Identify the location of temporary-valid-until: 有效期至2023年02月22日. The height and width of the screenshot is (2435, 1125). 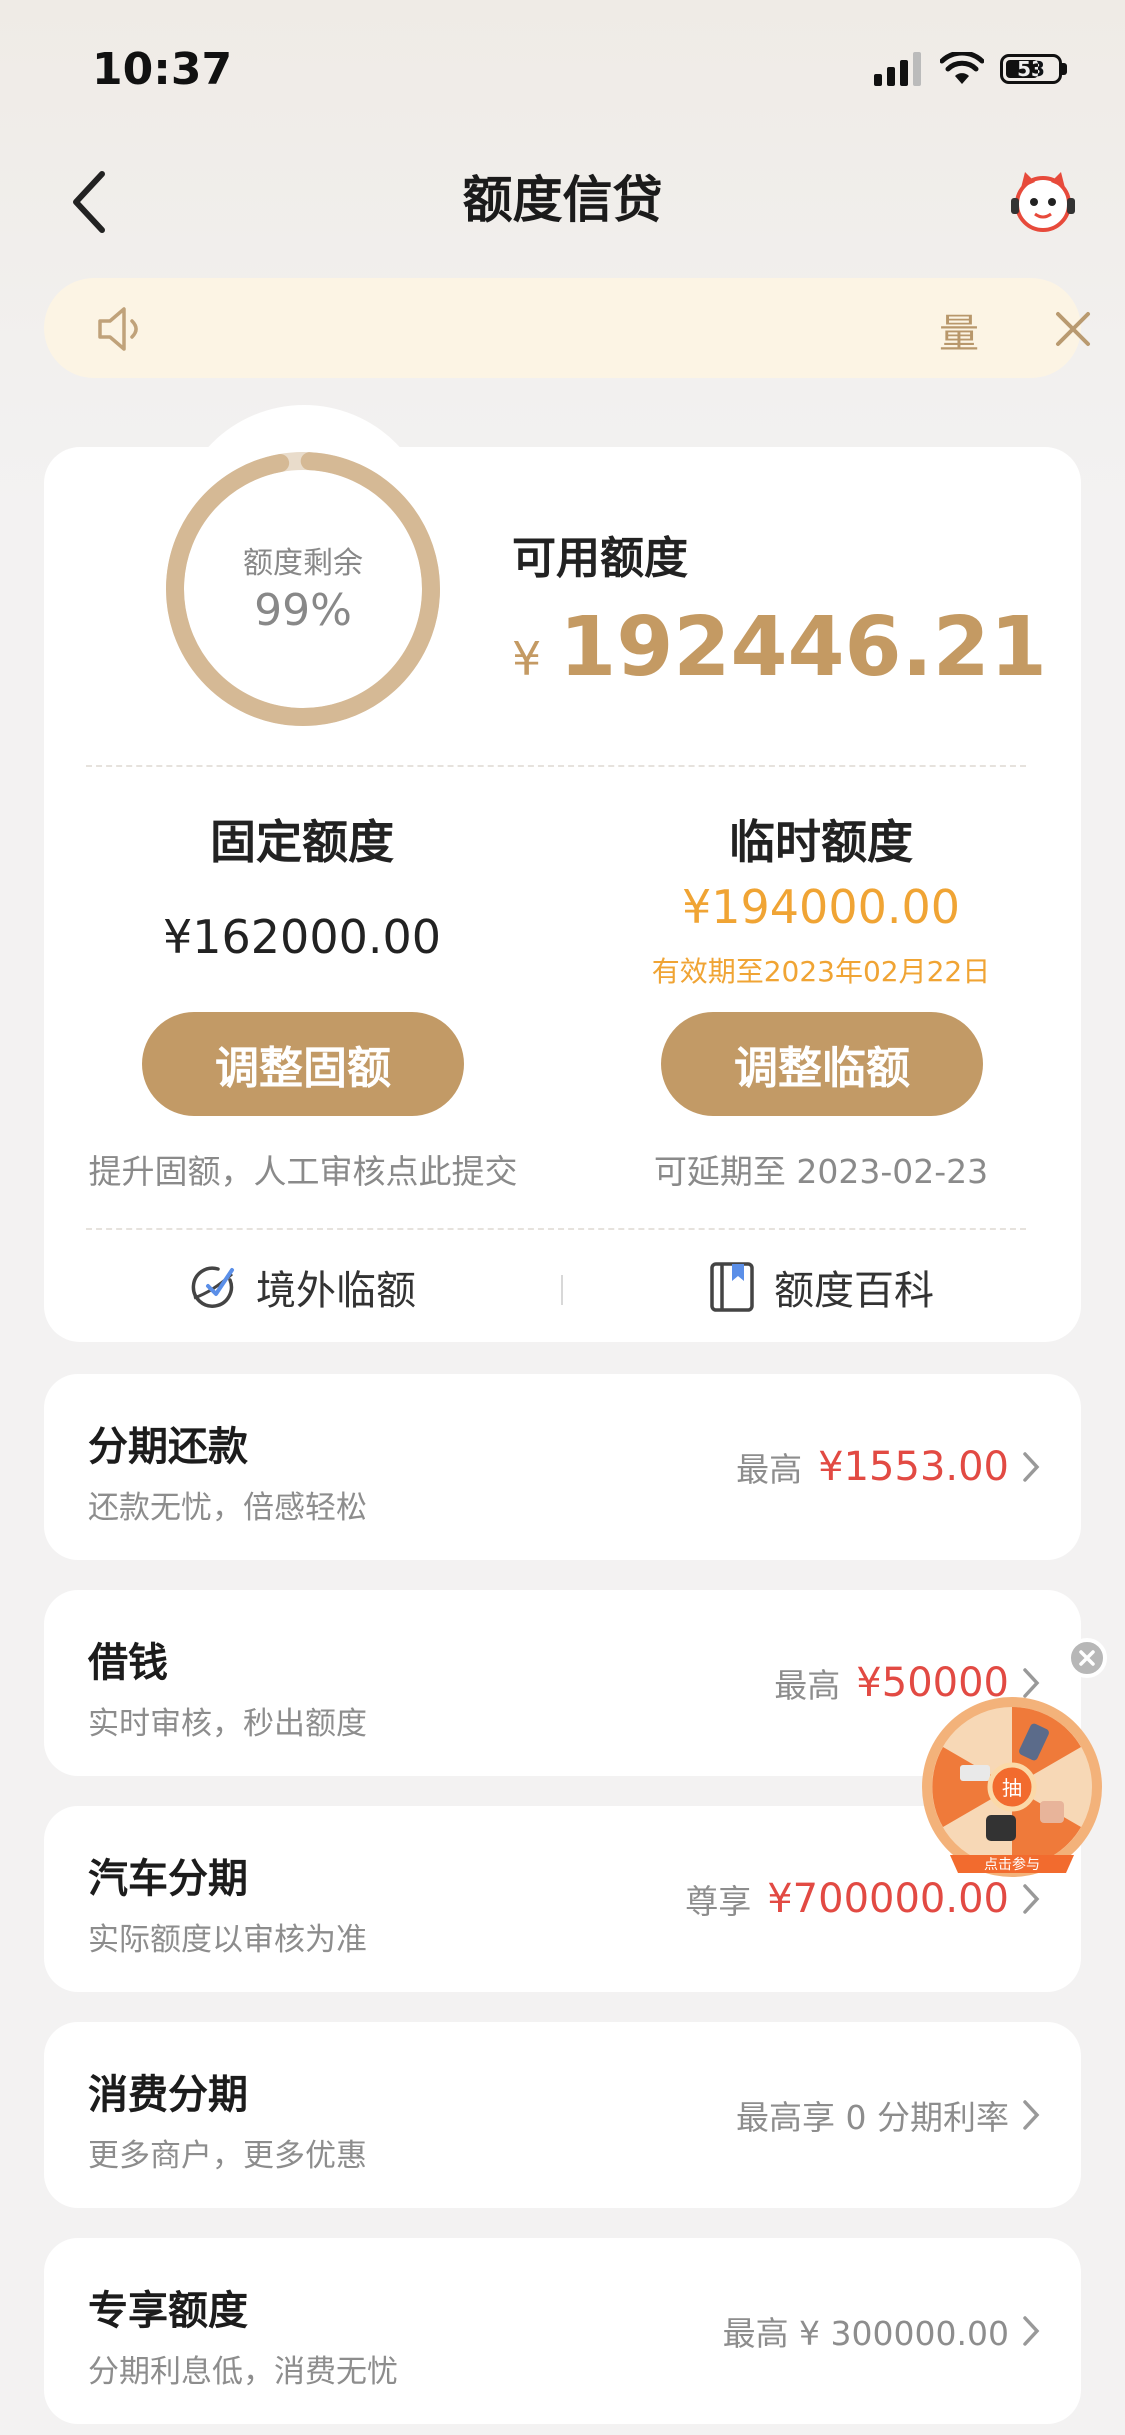
(821, 971).